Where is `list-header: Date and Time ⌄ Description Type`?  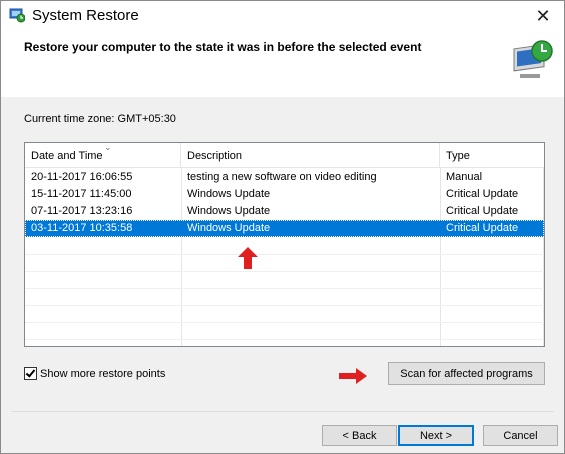
list-header: Date and Time ⌄ Description Type is located at coordinates (284, 155).